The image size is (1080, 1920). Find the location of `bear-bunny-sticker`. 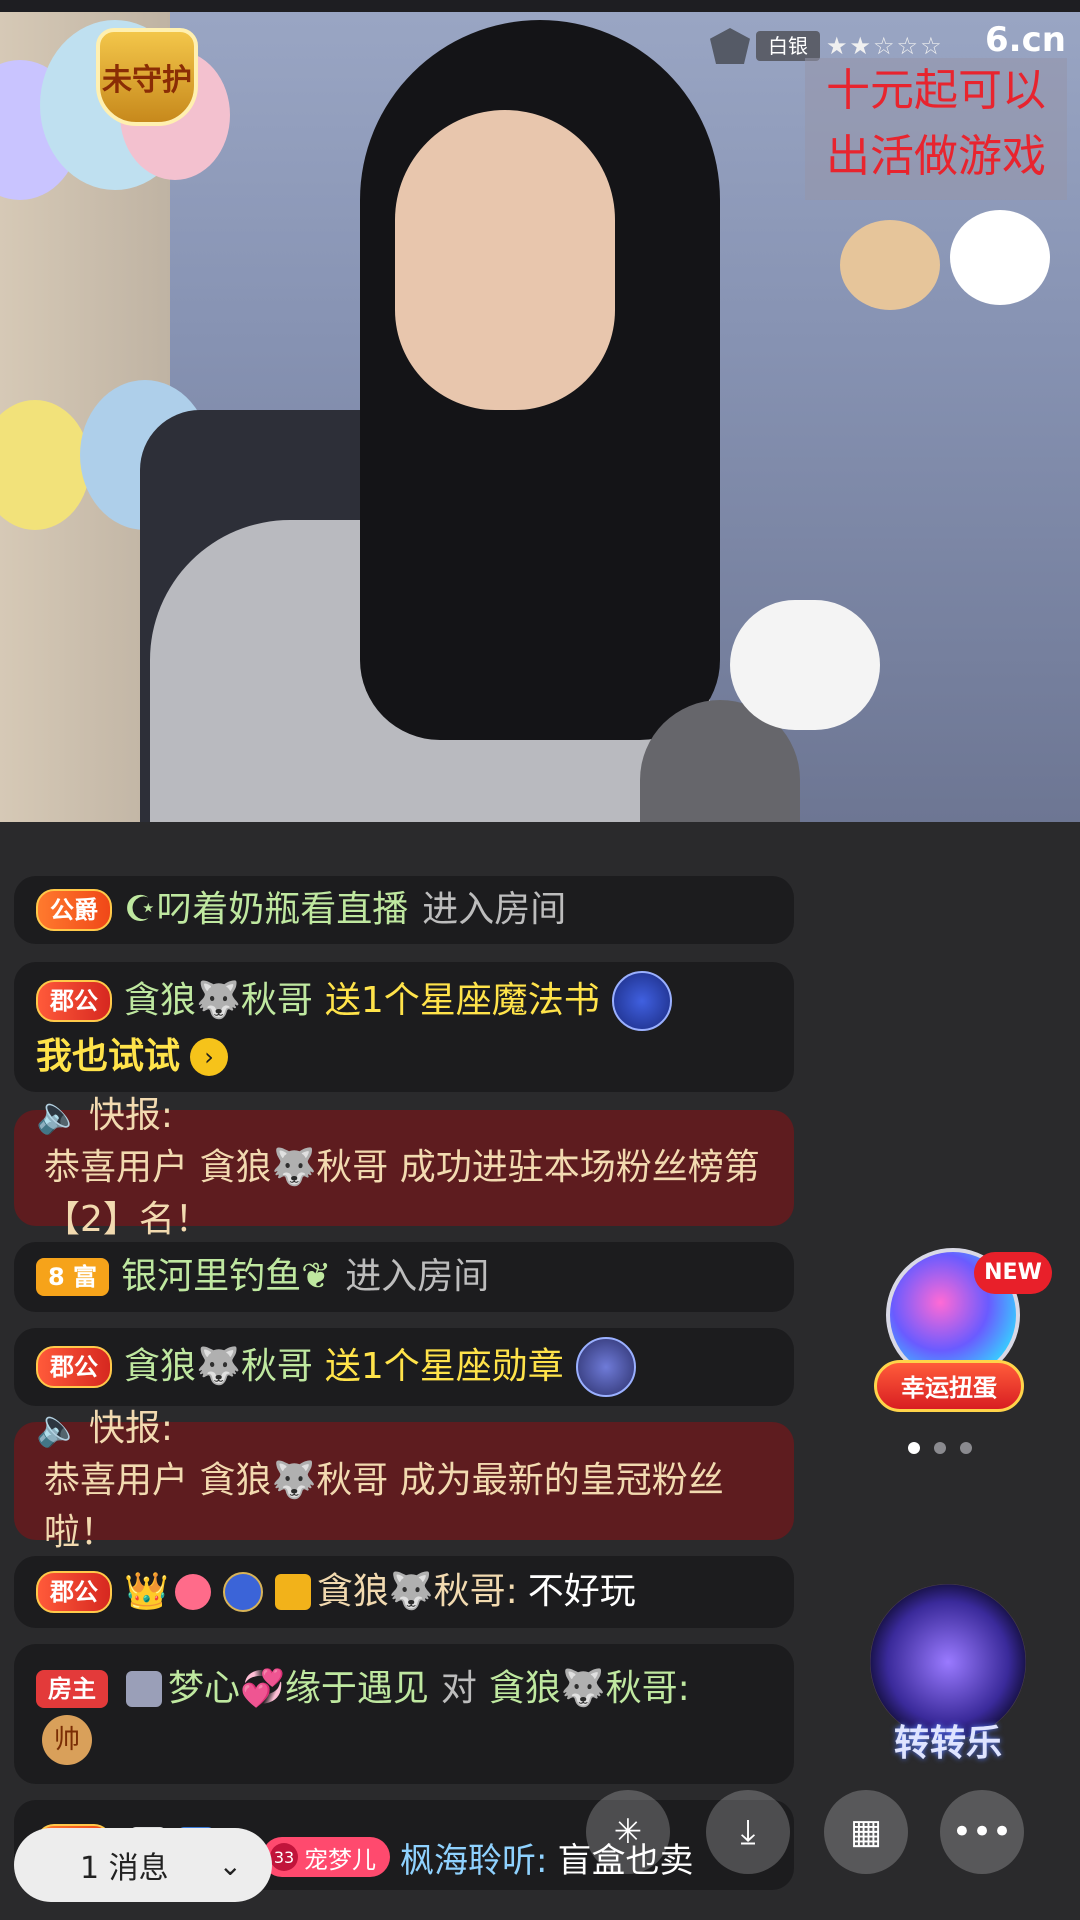

bear-bunny-sticker is located at coordinates (945, 280).